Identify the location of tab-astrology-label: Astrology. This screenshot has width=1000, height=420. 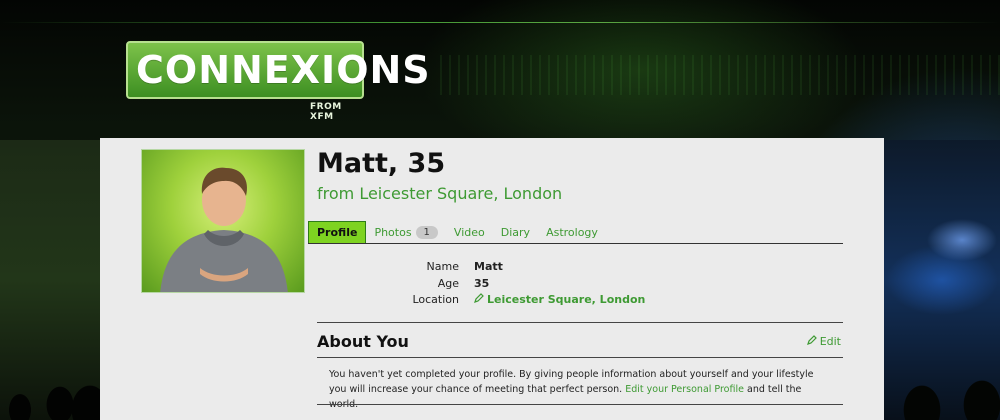
(572, 232).